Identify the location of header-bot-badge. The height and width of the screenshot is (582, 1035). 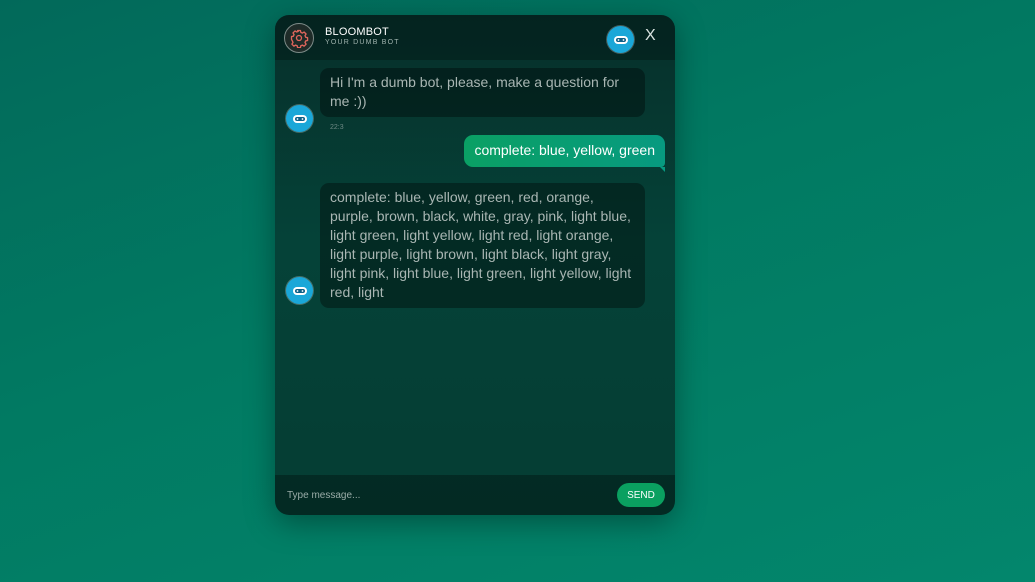
(620, 39).